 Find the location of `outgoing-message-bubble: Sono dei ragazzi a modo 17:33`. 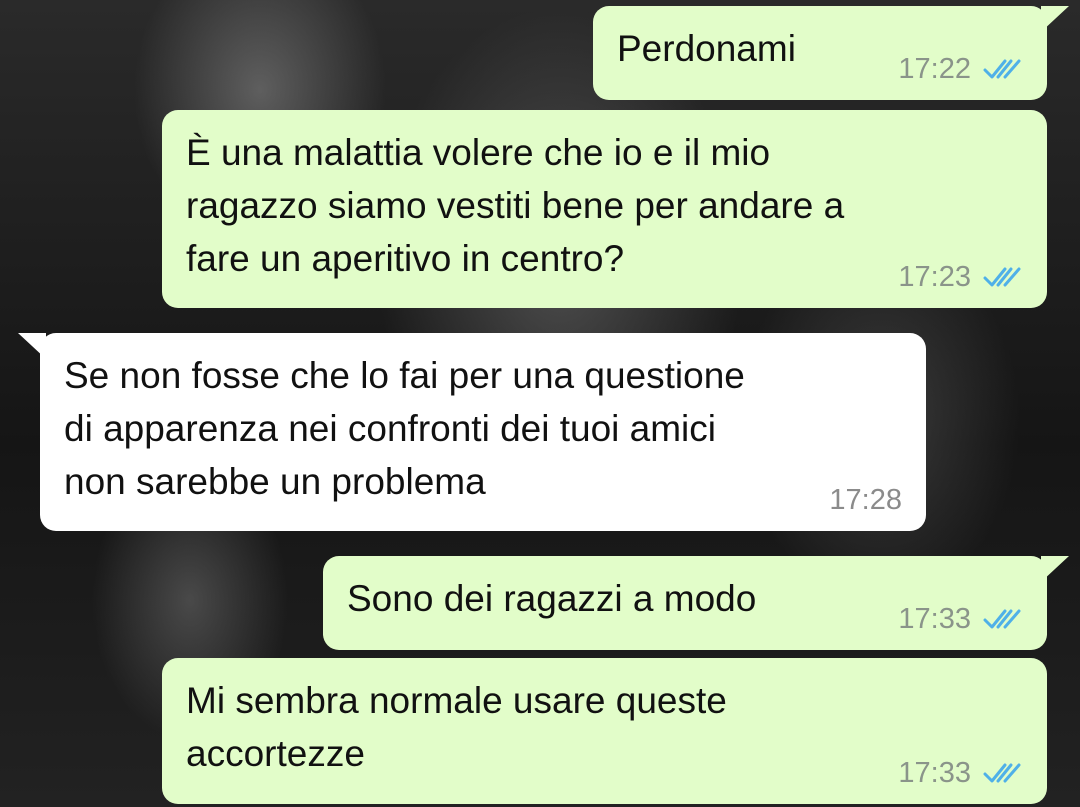

outgoing-message-bubble: Sono dei ragazzi a modo 17:33 is located at coordinates (696, 603).